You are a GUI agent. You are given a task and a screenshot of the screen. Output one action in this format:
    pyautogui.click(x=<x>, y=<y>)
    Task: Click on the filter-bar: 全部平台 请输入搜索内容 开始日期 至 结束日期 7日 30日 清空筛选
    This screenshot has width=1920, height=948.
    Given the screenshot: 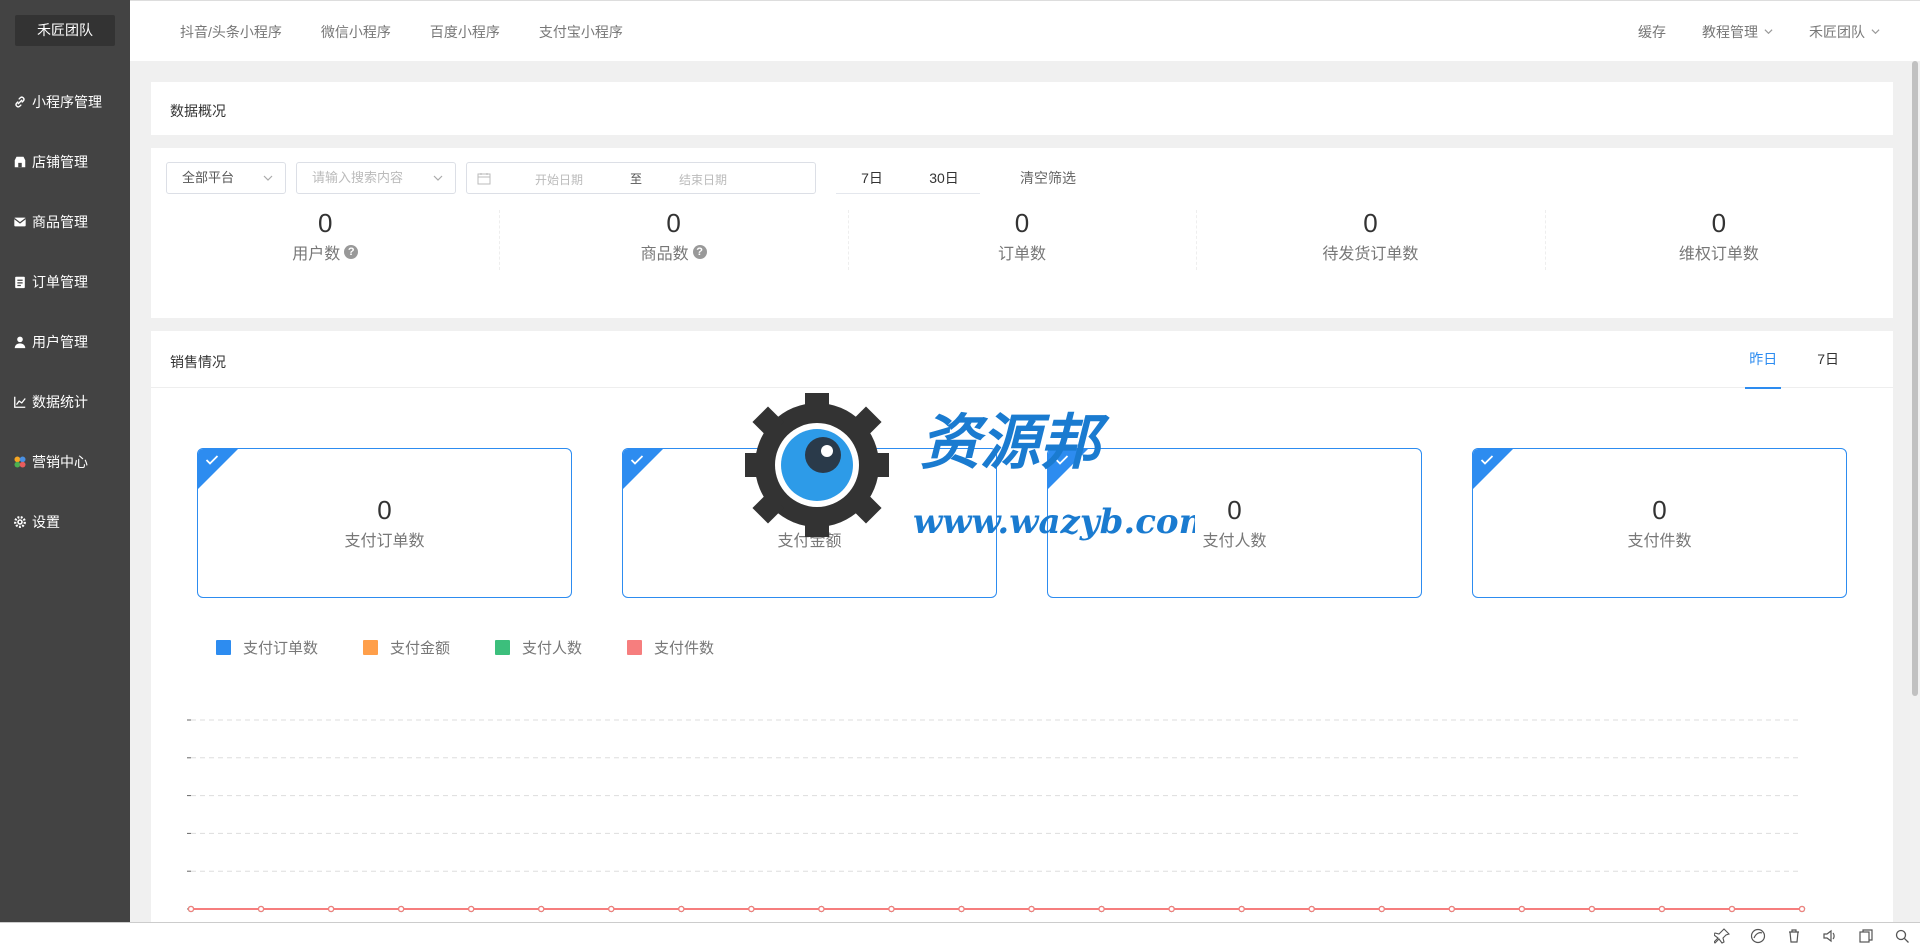 What is the action you would take?
    pyautogui.click(x=621, y=178)
    